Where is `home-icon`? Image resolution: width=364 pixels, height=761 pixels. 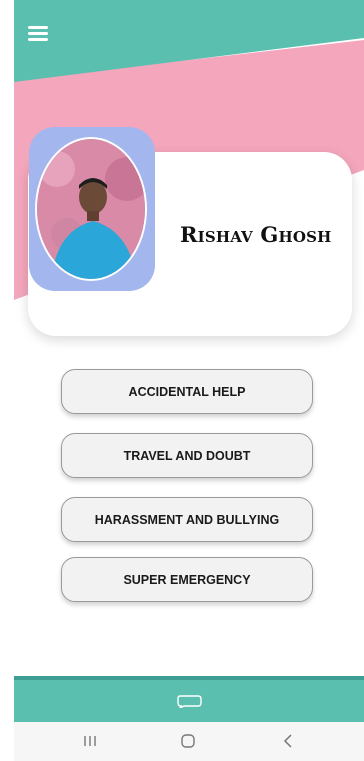
home-icon is located at coordinates (188, 741).